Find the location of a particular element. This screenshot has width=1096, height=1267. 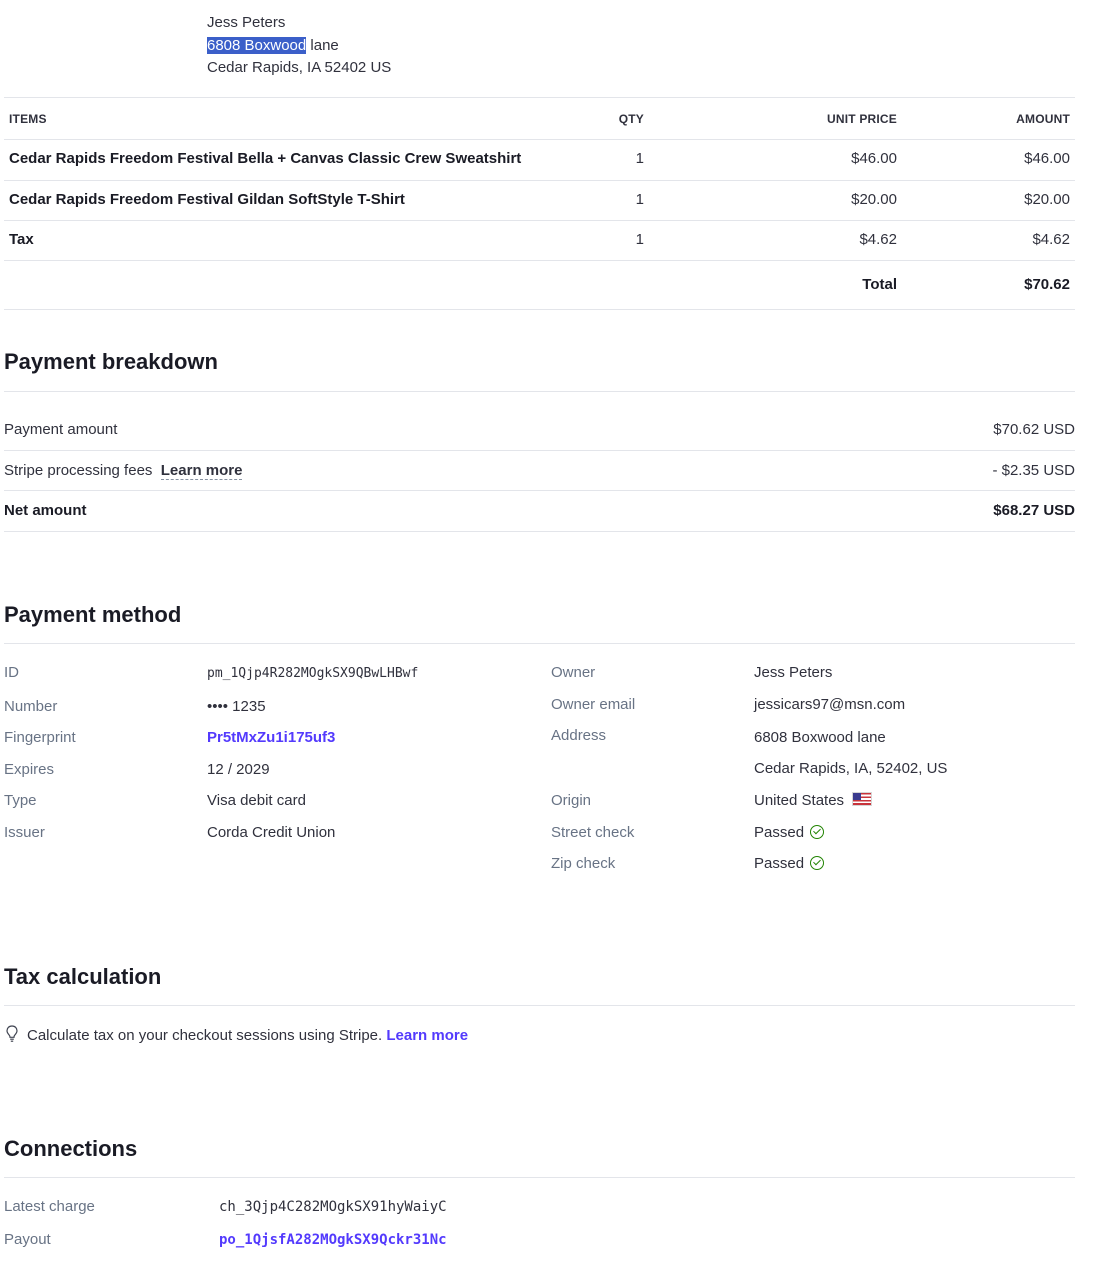

pm-type-label: Type is located at coordinates (20, 800).